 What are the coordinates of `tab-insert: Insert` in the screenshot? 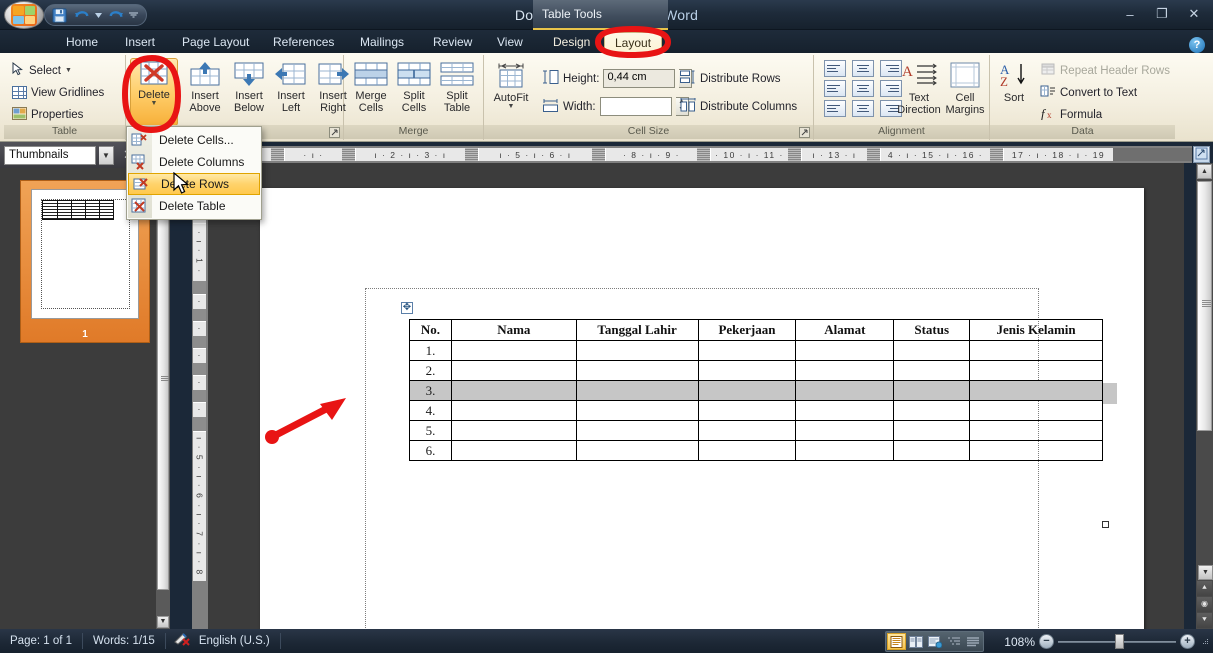 It's located at (140, 42).